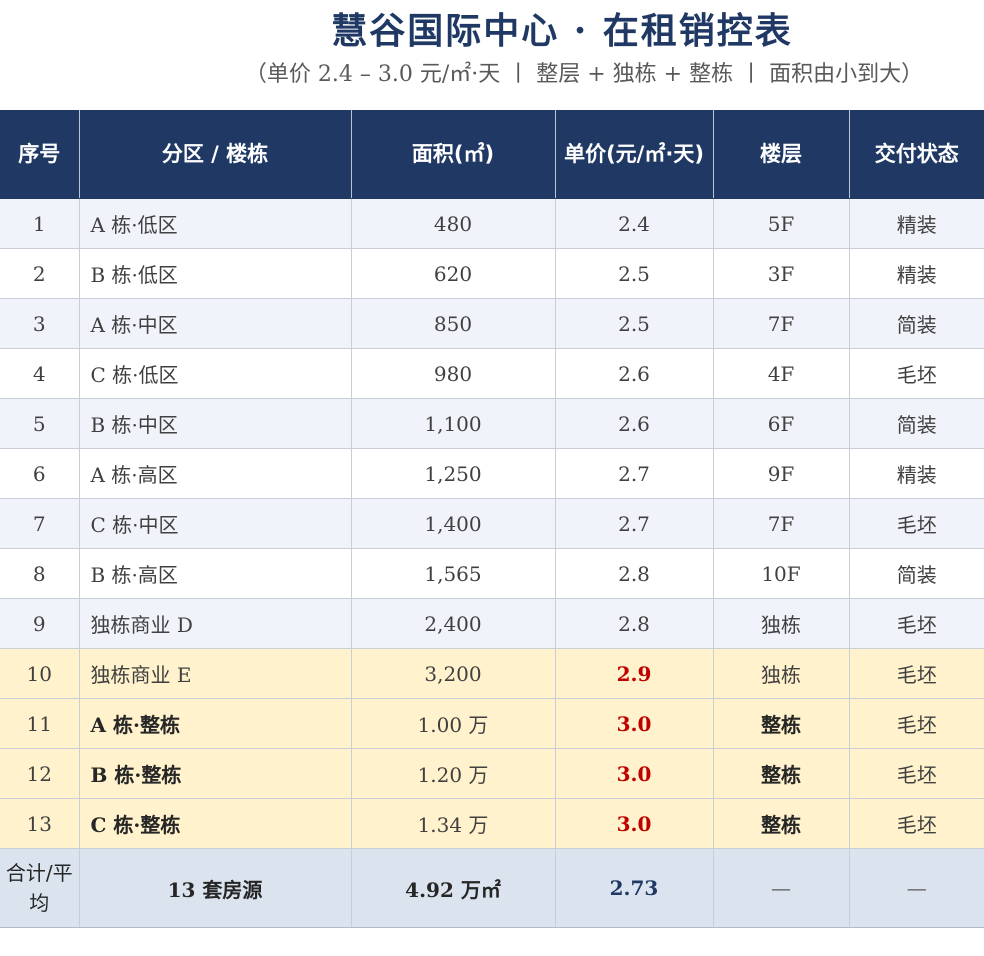 The width and height of the screenshot is (984, 956). Describe the element at coordinates (634, 154) in the screenshot. I see `header-price: 单价(元/㎡·天)` at that location.